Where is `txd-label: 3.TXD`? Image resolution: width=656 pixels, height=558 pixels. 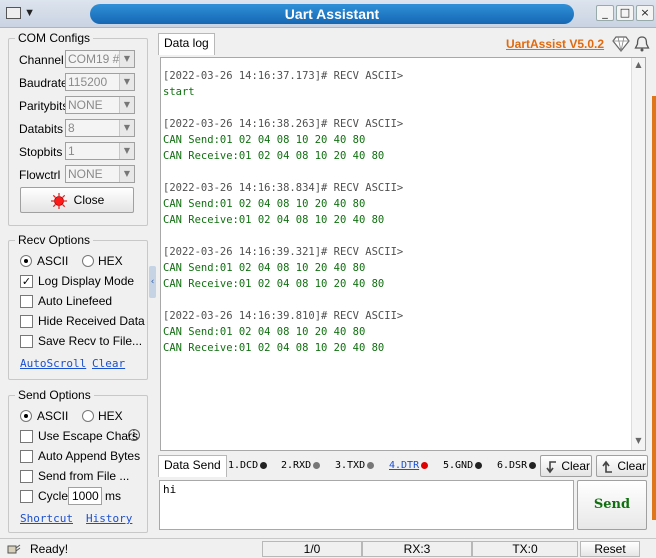 txd-label: 3.TXD is located at coordinates (350, 465).